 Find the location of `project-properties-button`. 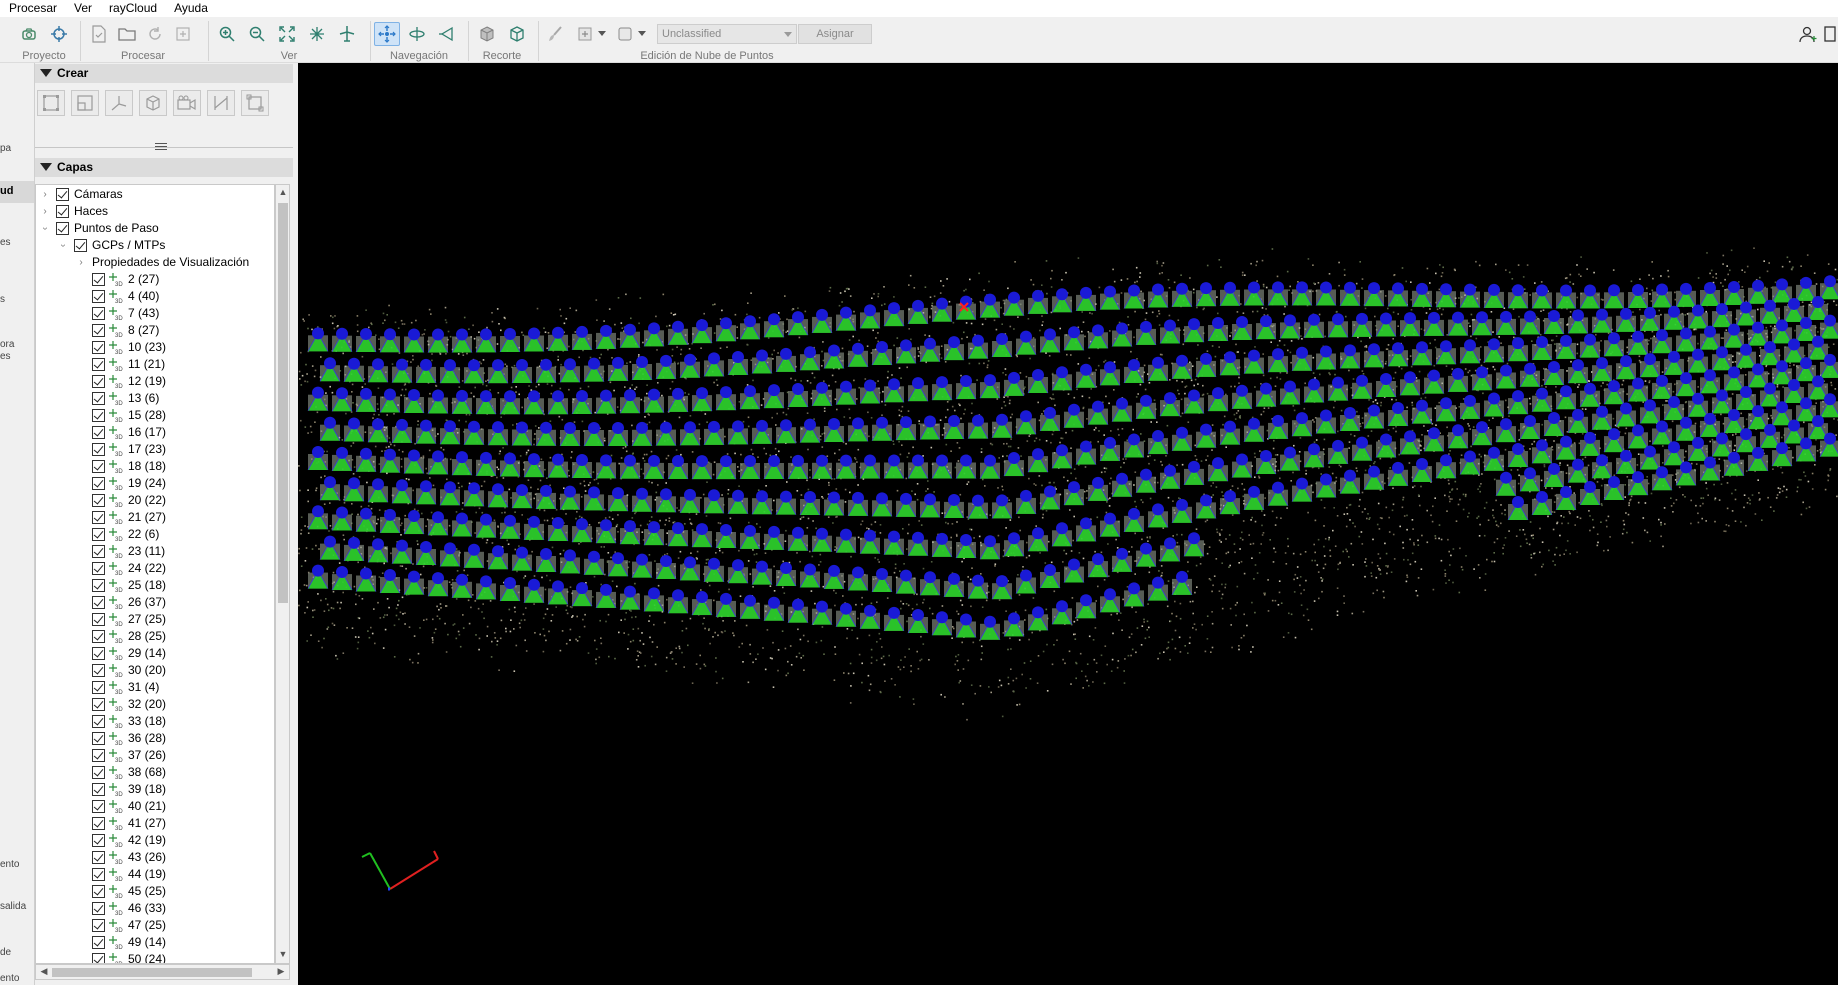

project-properties-button is located at coordinates (29, 34).